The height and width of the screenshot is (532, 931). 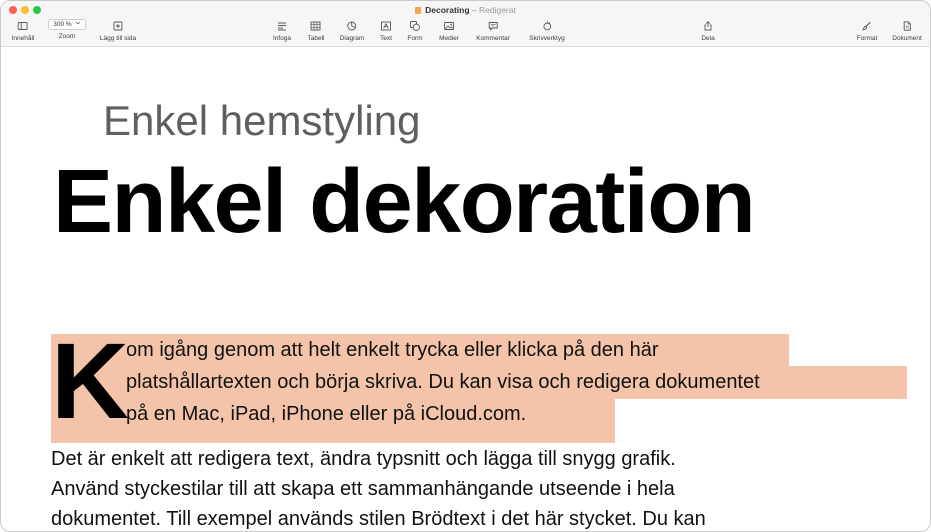 I want to click on shape-button: Form, so click(x=415, y=32).